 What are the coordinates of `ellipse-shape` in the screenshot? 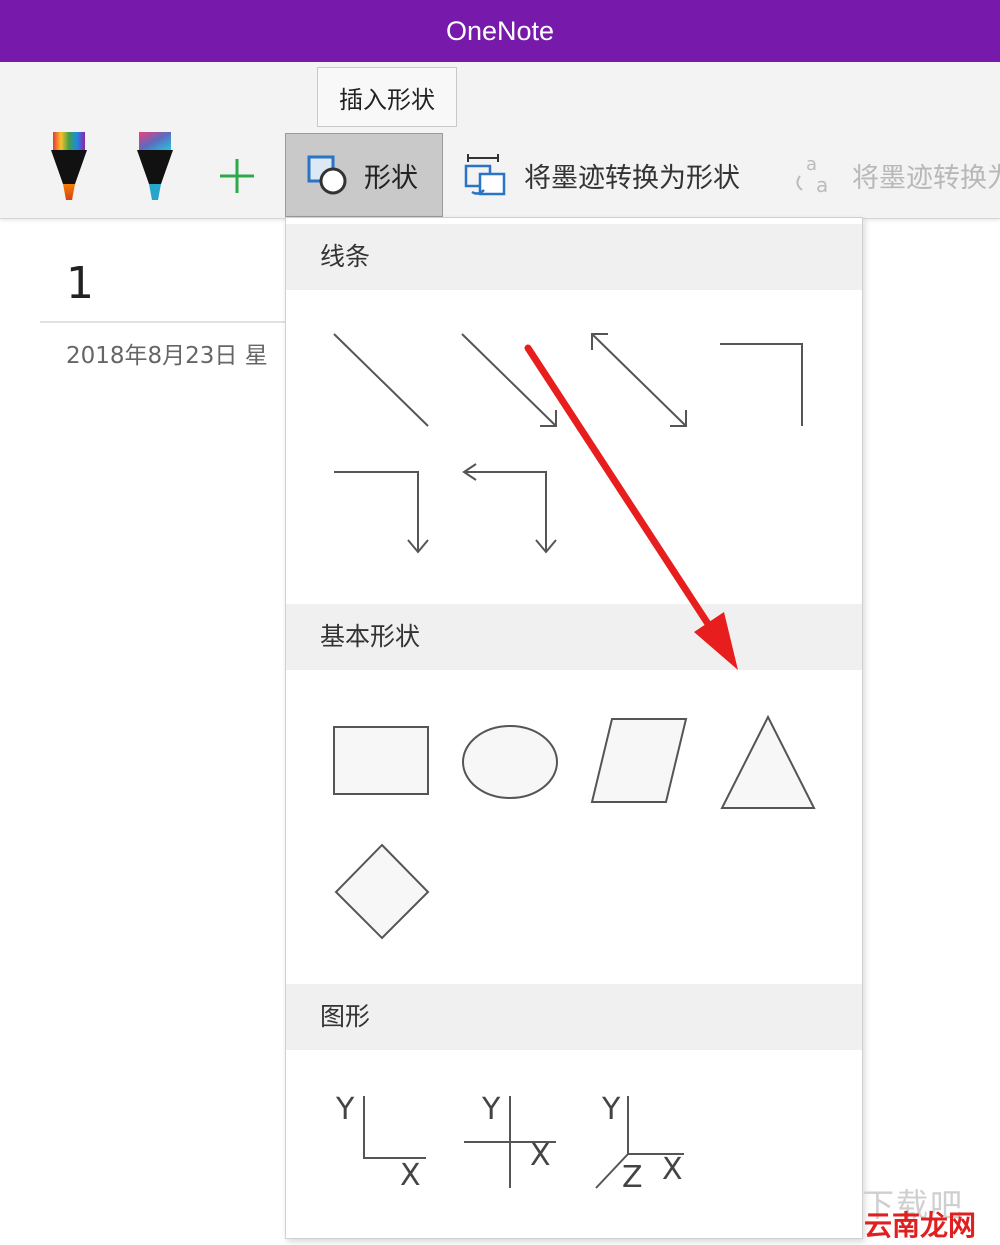 It's located at (510, 762).